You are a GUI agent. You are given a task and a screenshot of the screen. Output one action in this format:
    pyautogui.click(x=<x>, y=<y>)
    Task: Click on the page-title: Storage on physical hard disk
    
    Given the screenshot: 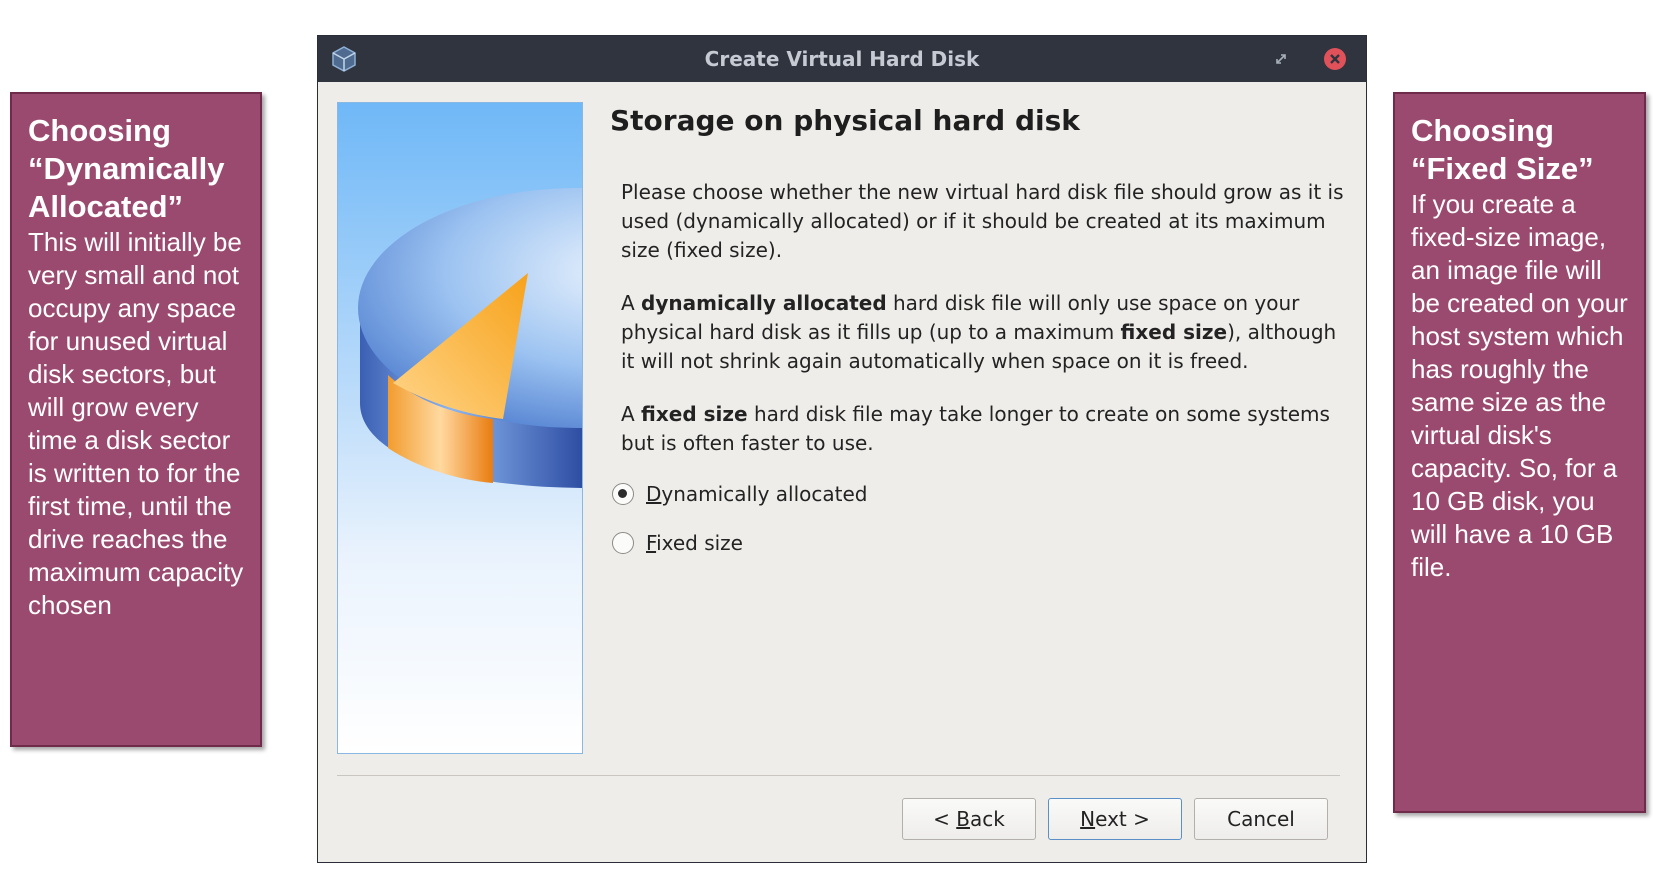 What is the action you would take?
    pyautogui.click(x=845, y=120)
    